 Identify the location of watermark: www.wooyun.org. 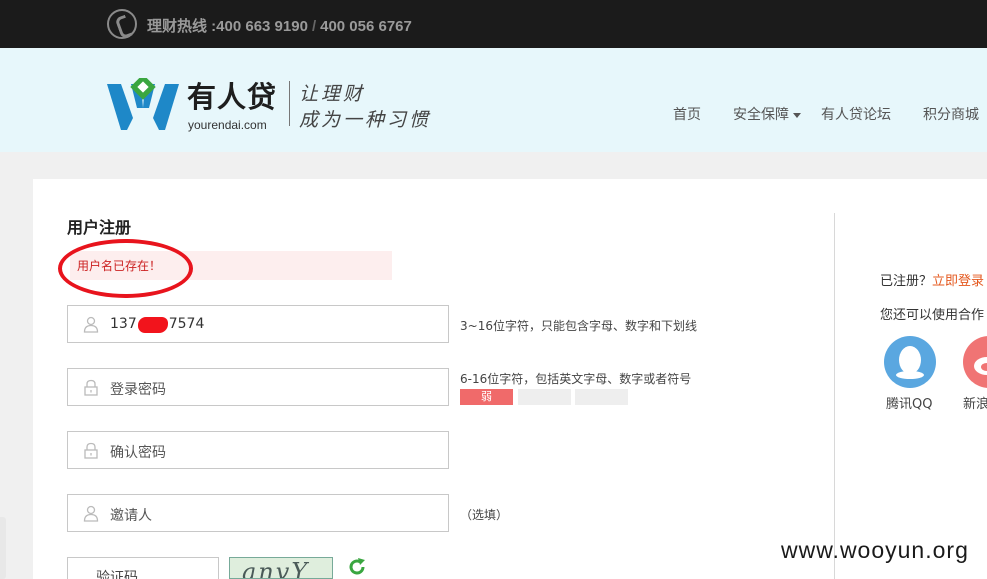
(875, 550).